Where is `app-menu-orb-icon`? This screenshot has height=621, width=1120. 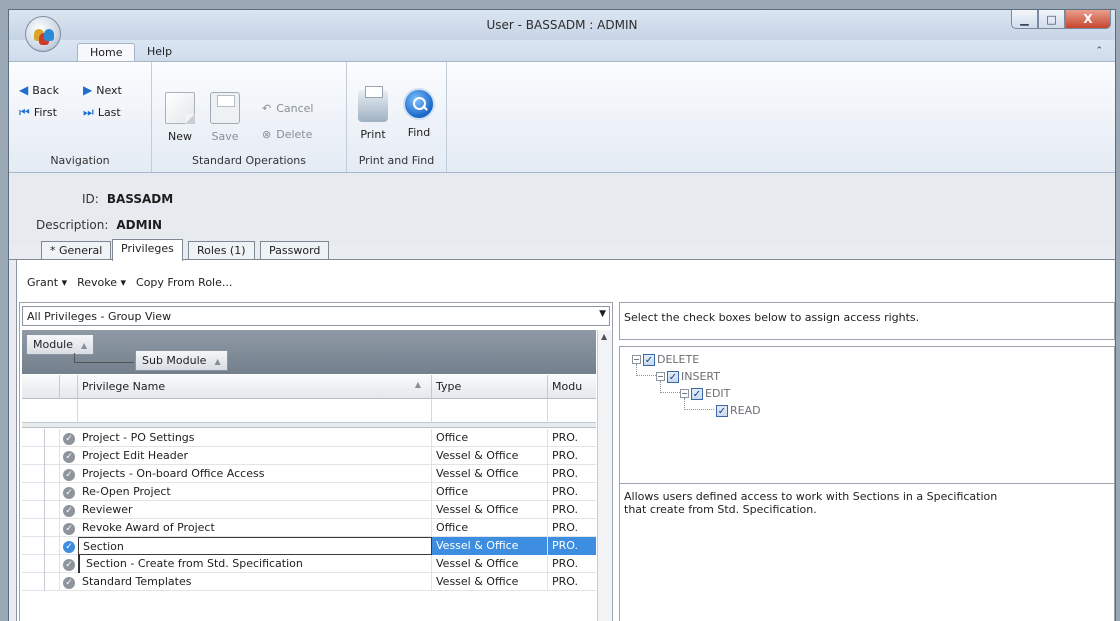 app-menu-orb-icon is located at coordinates (43, 34).